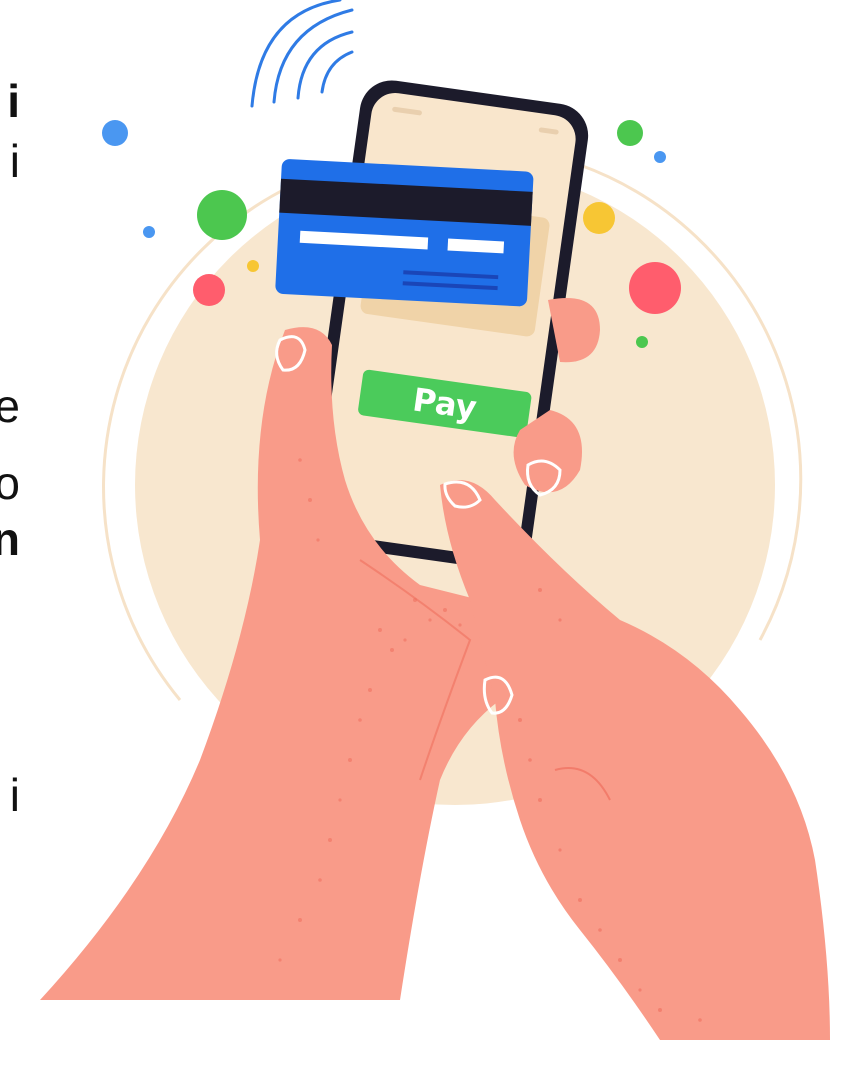  I want to click on dot-blue-large, so click(115, 133).